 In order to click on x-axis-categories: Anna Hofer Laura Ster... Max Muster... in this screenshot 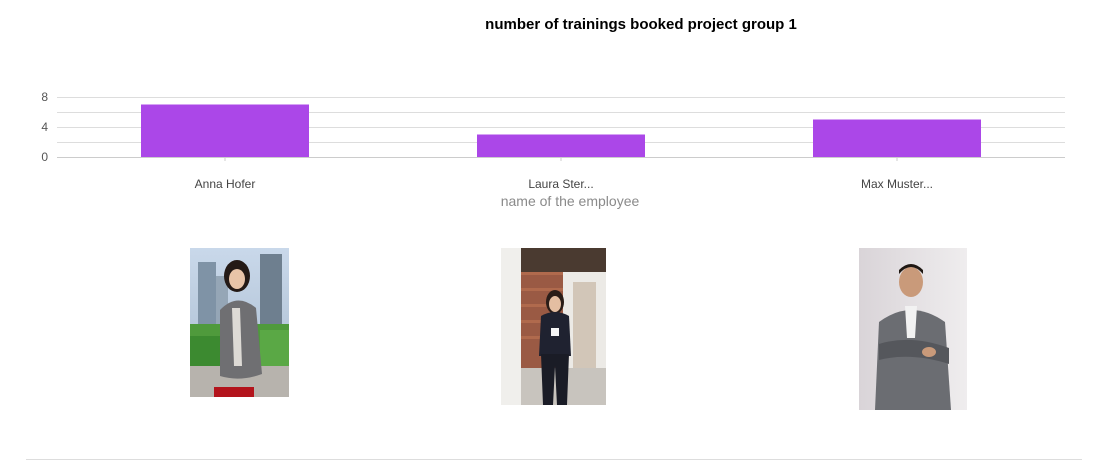, I will do `click(564, 174)`.